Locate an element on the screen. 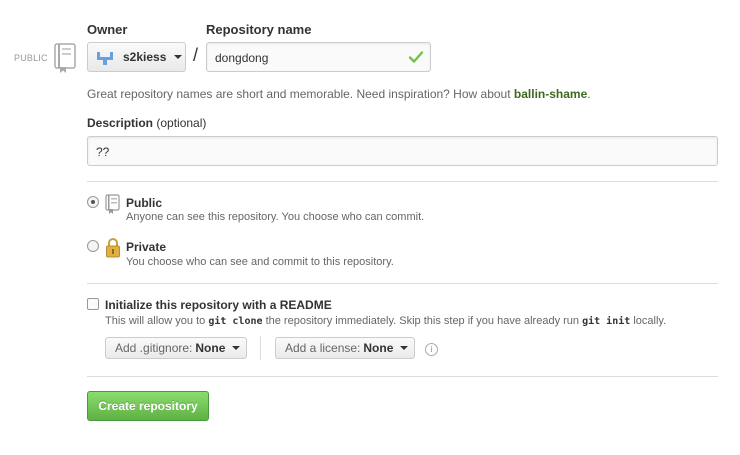 The width and height of the screenshot is (740, 455). description-label: Description (optional) is located at coordinates (146, 123).